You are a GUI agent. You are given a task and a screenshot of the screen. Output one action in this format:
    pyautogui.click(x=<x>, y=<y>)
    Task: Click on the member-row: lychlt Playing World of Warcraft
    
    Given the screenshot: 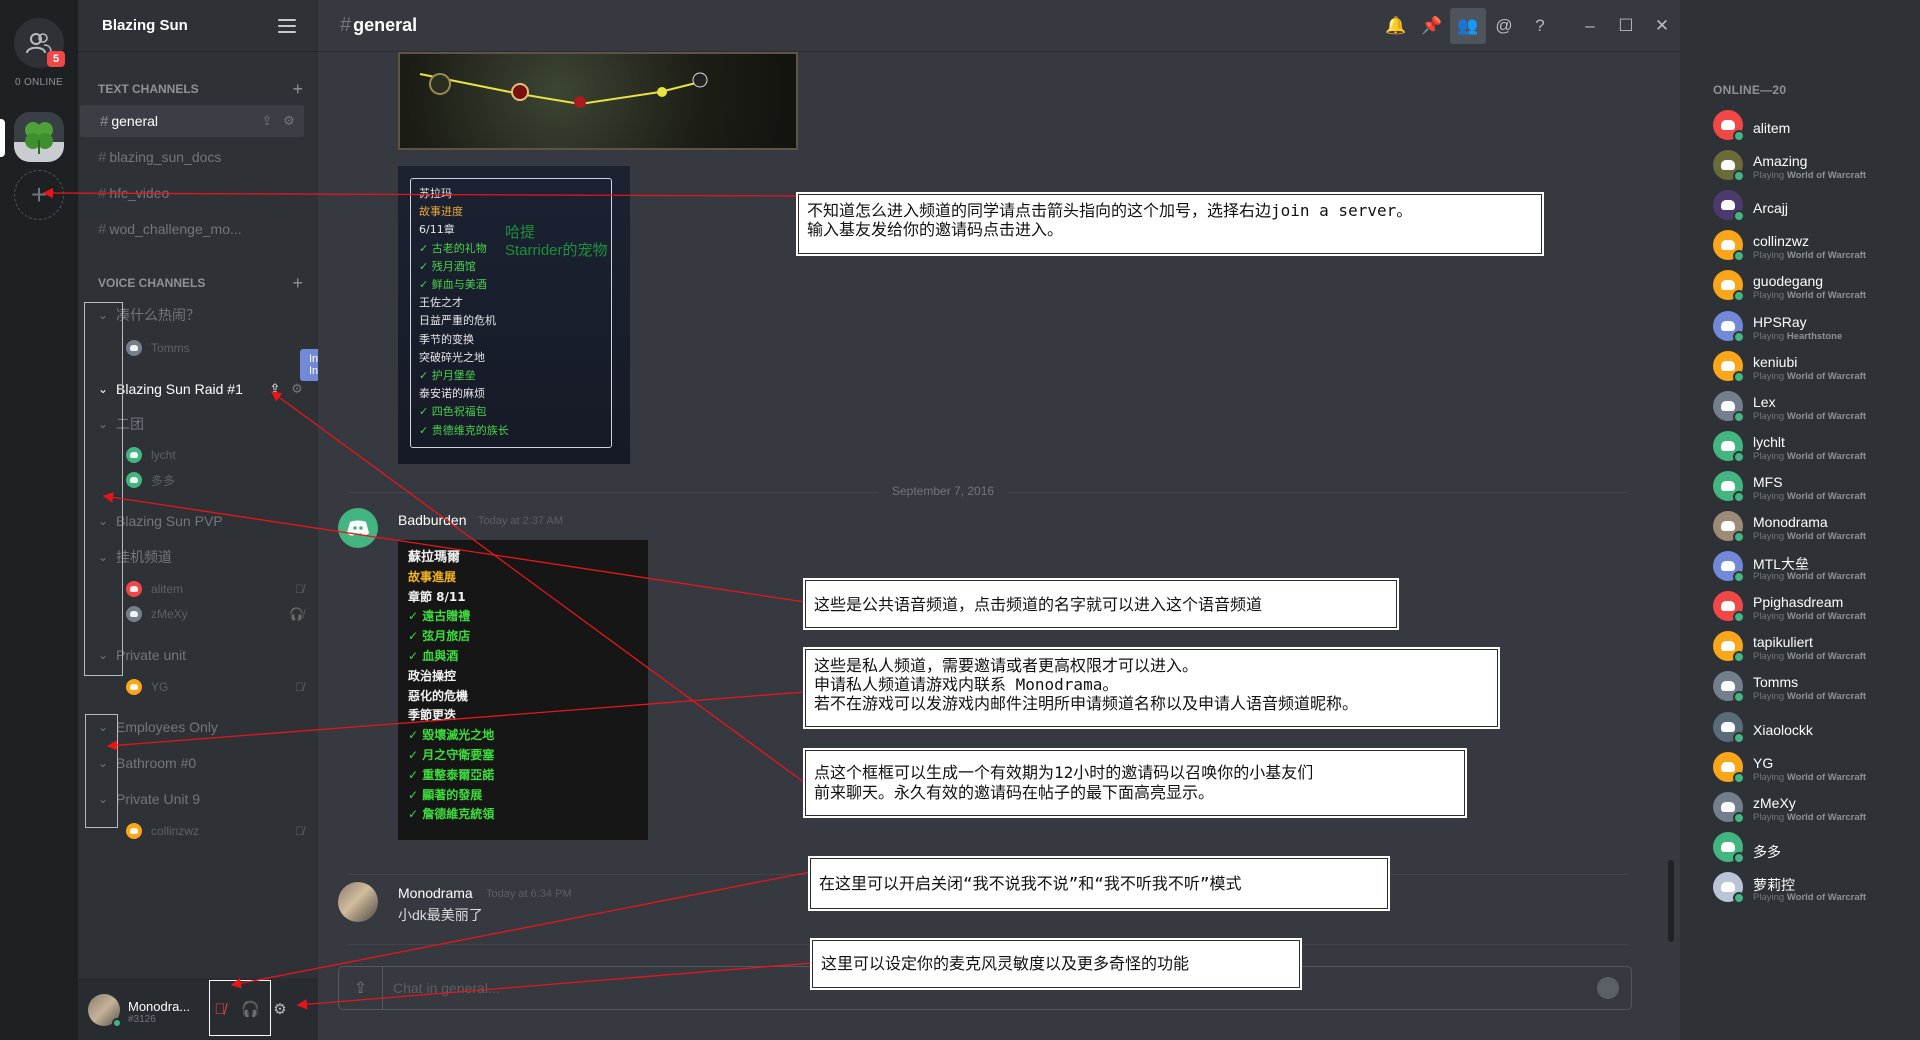 What is the action you would take?
    pyautogui.click(x=1813, y=447)
    